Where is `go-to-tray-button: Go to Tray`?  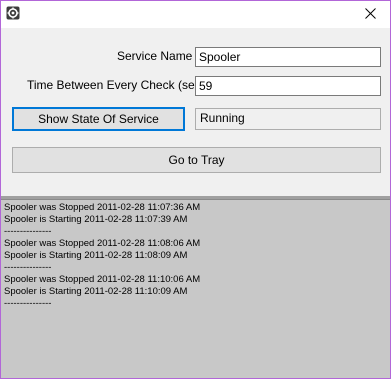
go-to-tray-button: Go to Tray is located at coordinates (196, 160).